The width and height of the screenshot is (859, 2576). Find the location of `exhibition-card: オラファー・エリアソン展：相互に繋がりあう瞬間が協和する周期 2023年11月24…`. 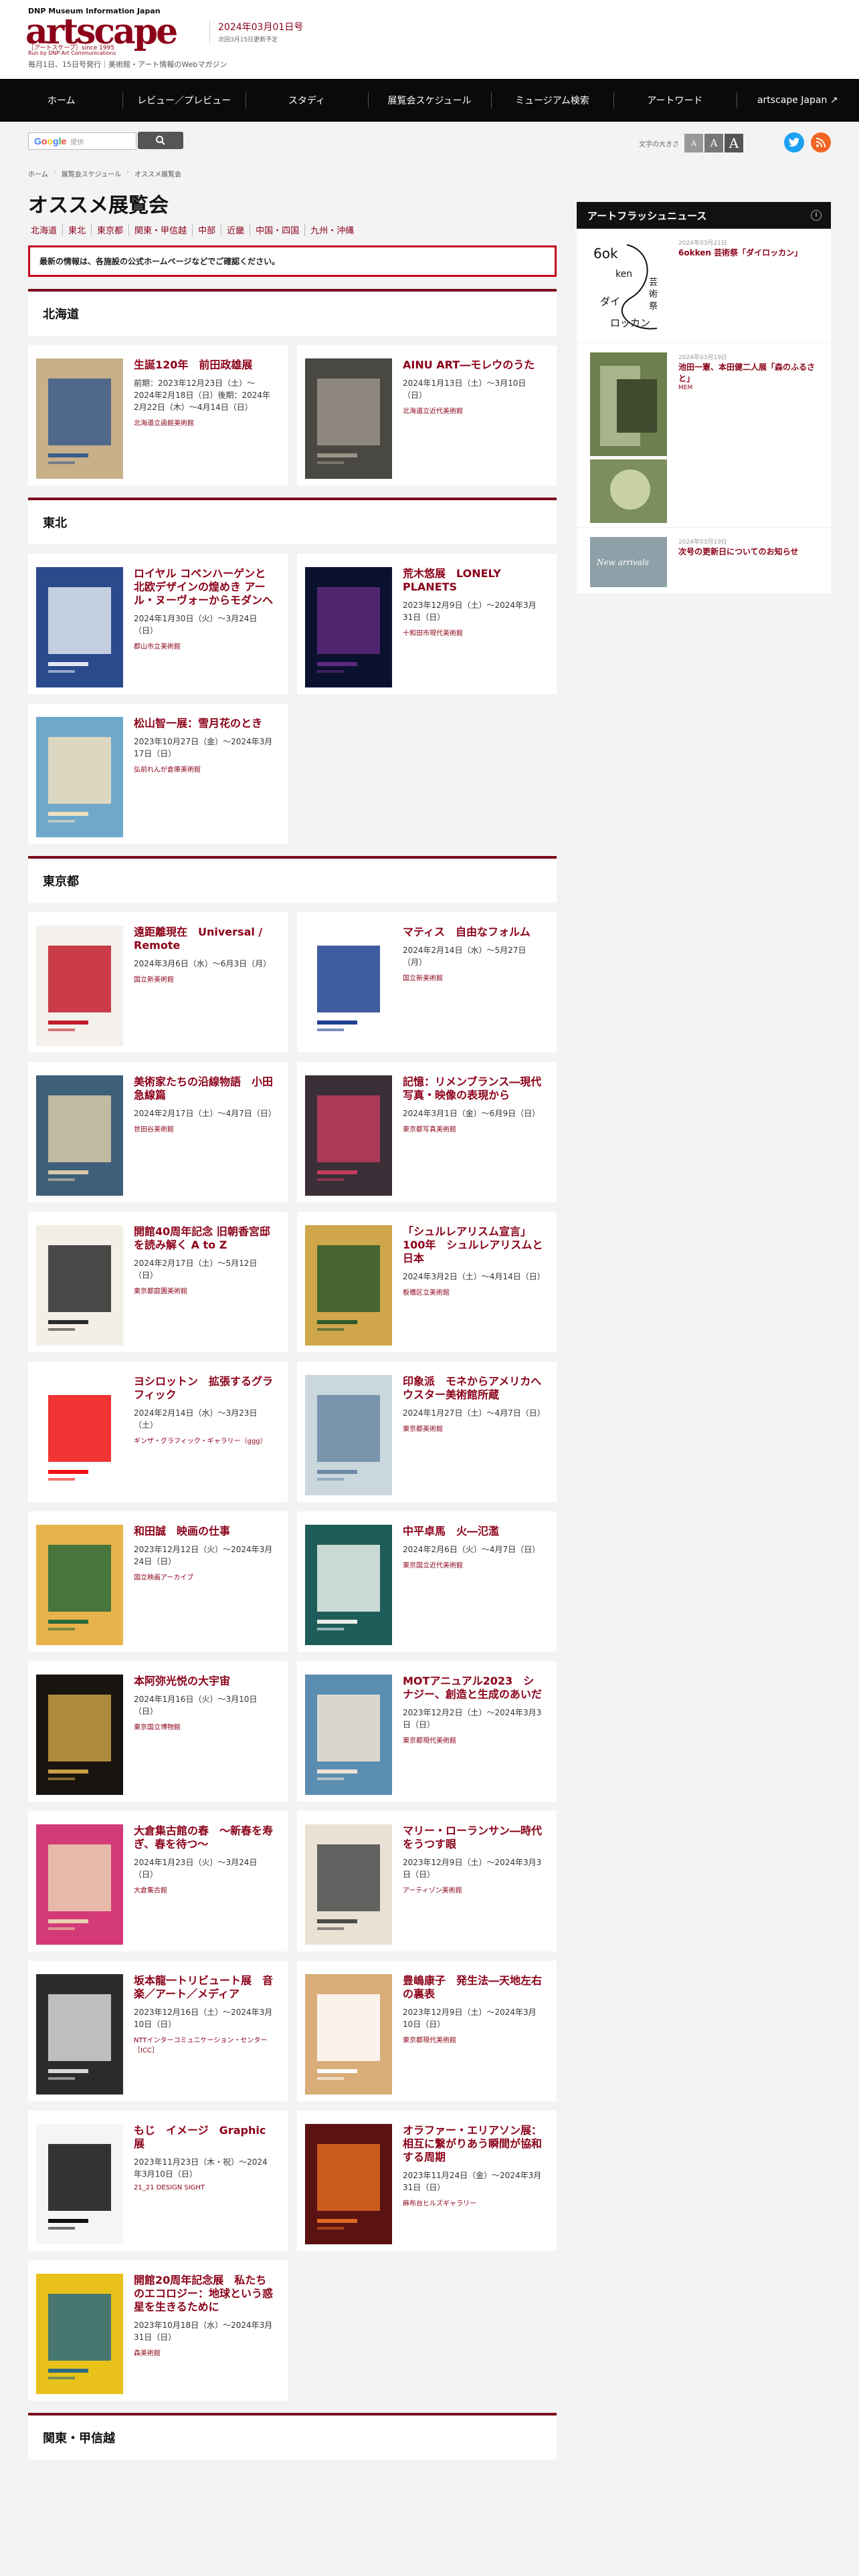

exhibition-card: オラファー・エリアソン展：相互に繋がりあう瞬間が協和する周期 2023年11月24… is located at coordinates (427, 2181).